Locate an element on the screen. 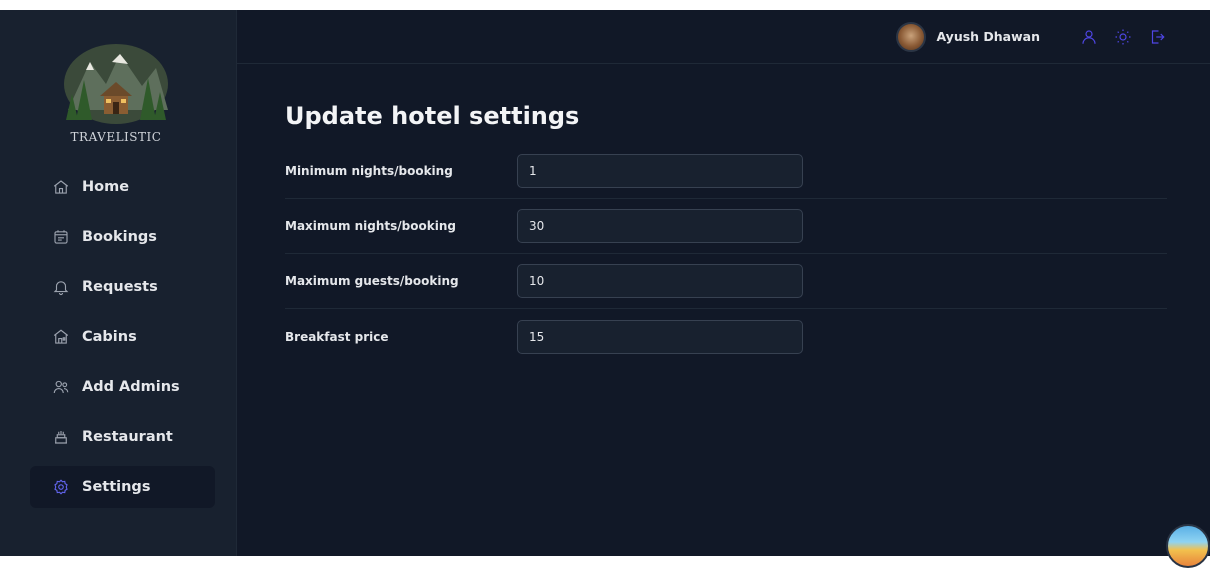  chat-assistant-button is located at coordinates (1188, 546).